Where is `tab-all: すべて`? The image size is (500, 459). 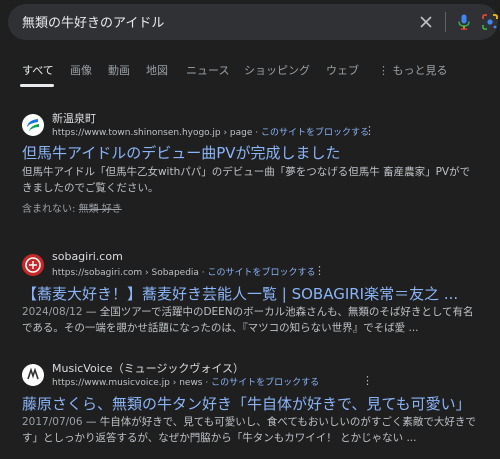 tab-all: すべて is located at coordinates (38, 70).